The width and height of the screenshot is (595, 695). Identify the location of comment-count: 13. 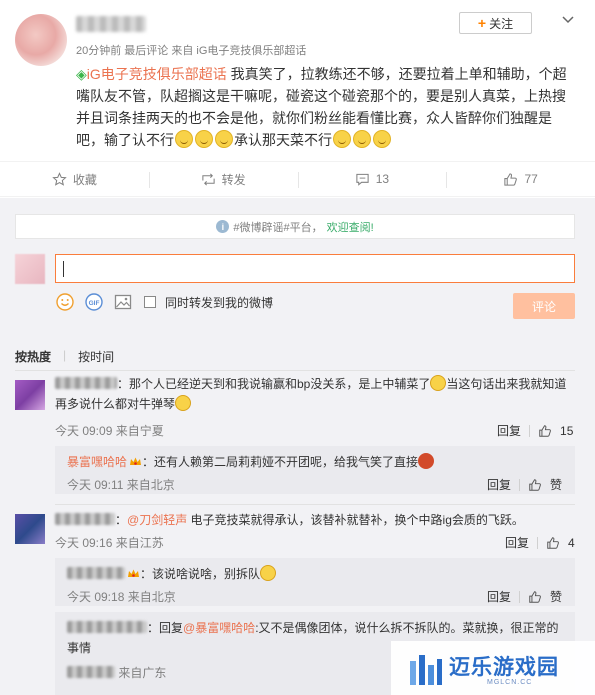
(382, 179).